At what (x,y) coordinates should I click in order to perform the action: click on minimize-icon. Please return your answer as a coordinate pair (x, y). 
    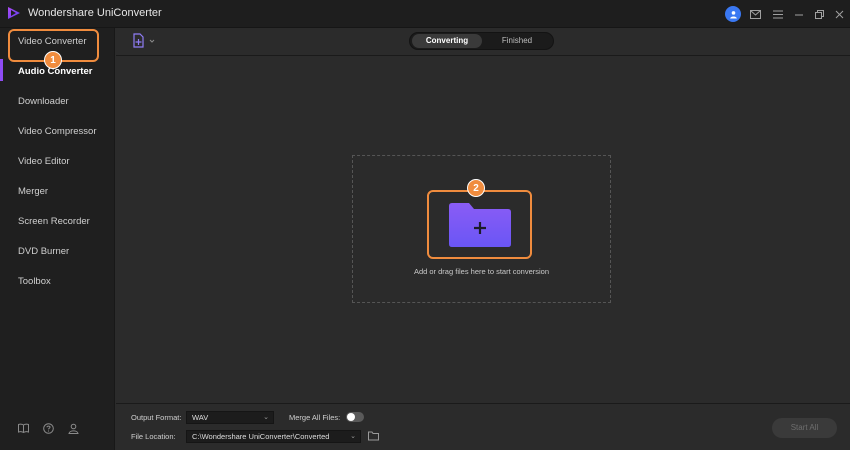
    Looking at the image, I should click on (799, 14).